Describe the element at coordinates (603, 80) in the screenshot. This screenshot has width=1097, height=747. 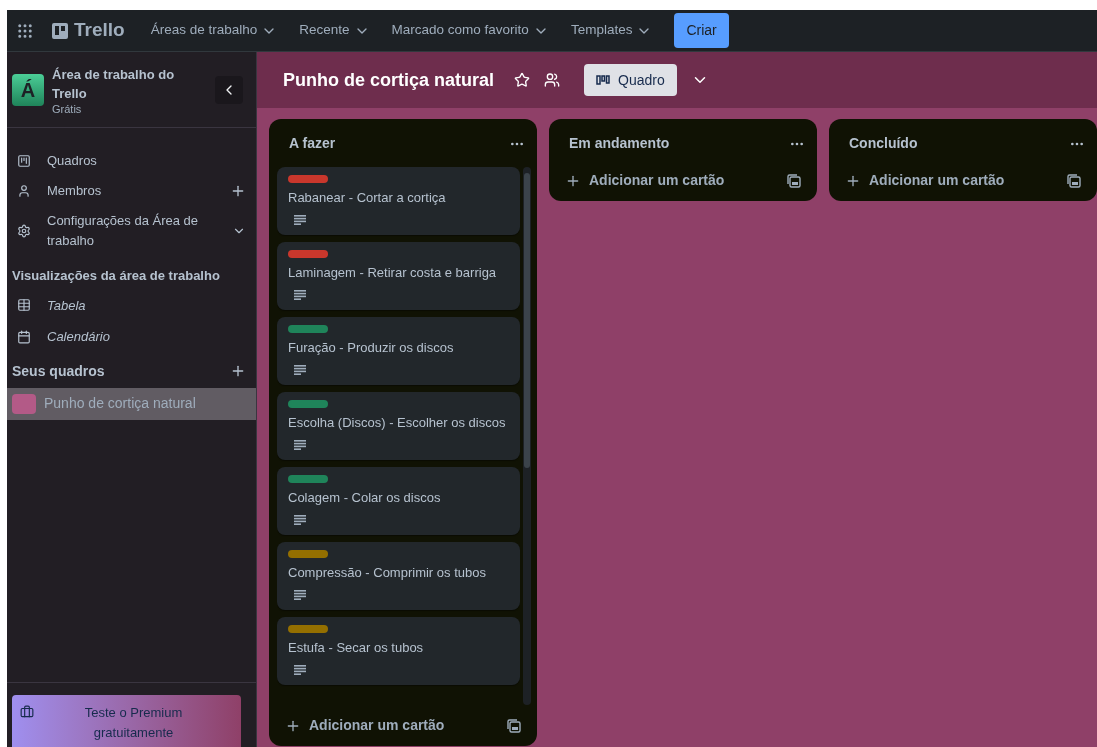
I see `board-view-icon` at that location.